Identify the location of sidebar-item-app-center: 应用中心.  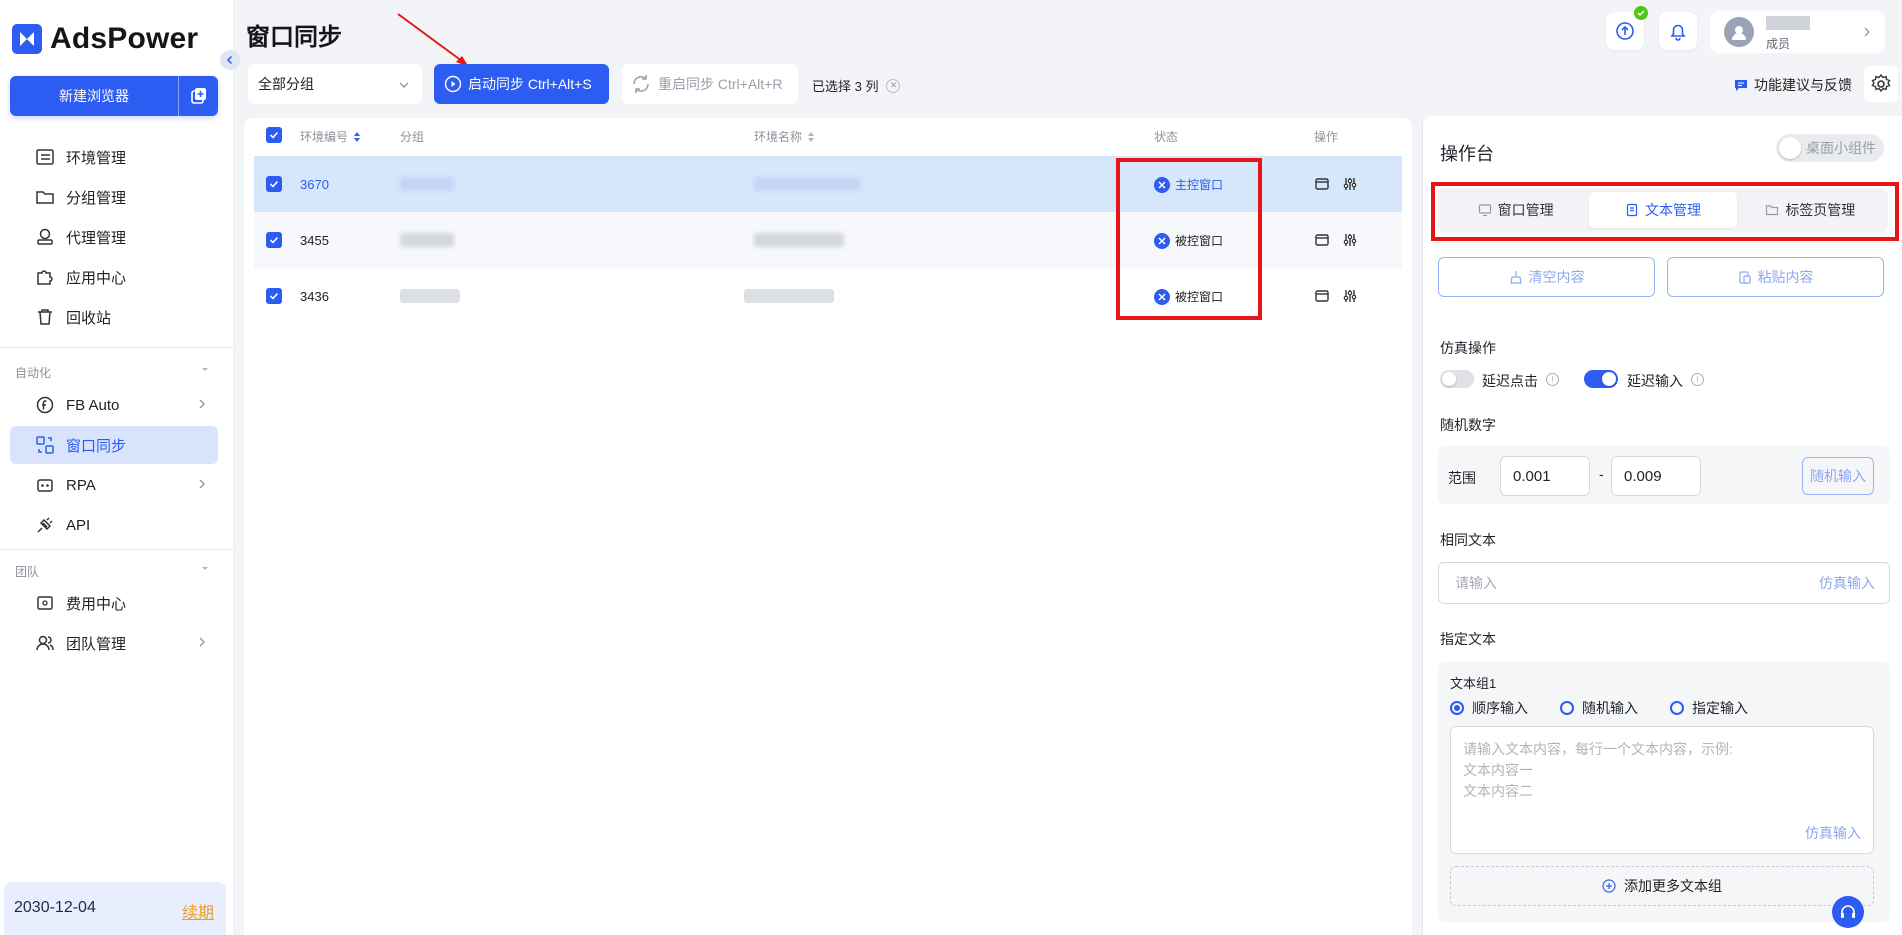
(114, 277).